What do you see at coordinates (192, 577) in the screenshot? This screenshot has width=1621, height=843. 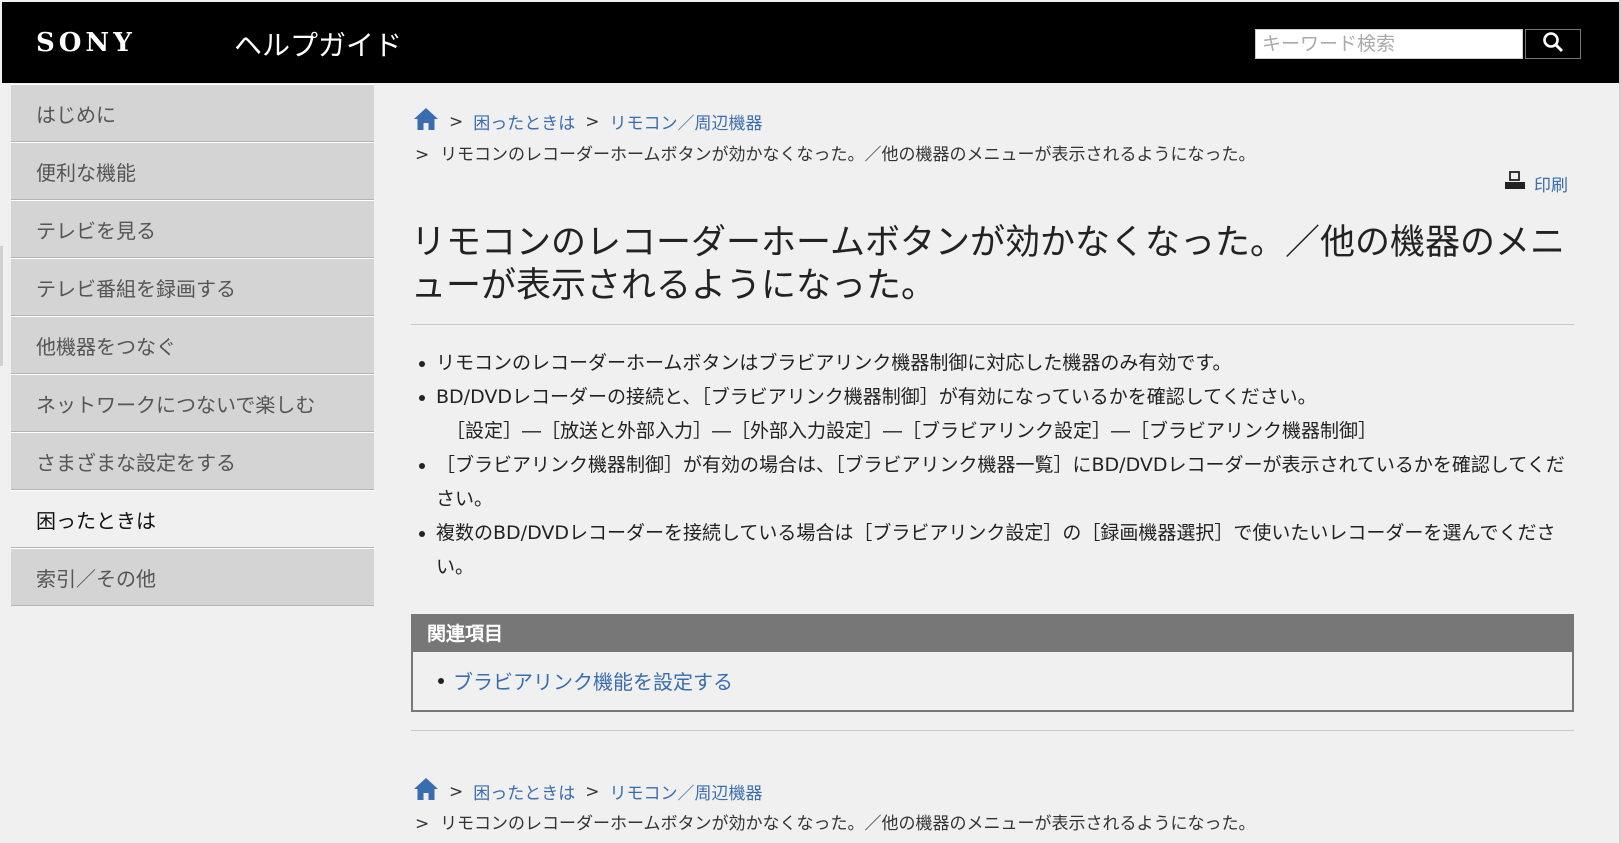 I see `sidebar-item-index: 索引／その他` at bounding box center [192, 577].